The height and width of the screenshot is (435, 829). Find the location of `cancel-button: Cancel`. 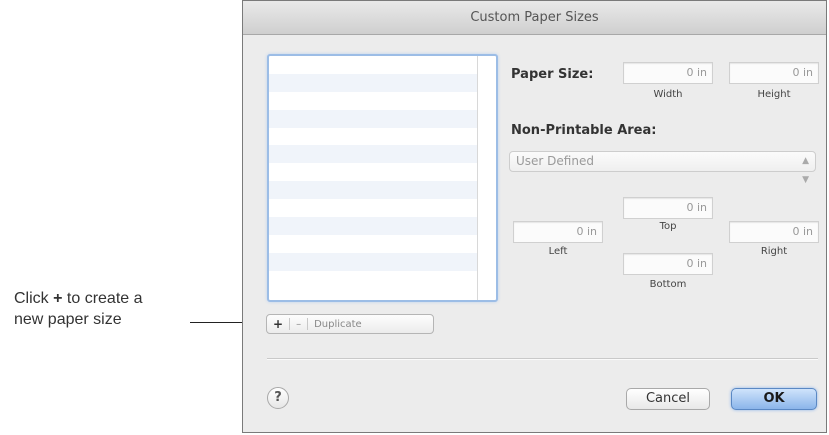

cancel-button: Cancel is located at coordinates (668, 399).